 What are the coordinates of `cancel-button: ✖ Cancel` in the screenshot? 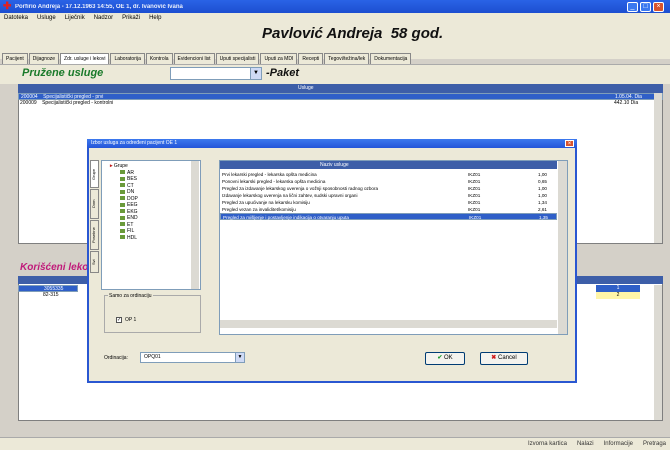 It's located at (504, 358).